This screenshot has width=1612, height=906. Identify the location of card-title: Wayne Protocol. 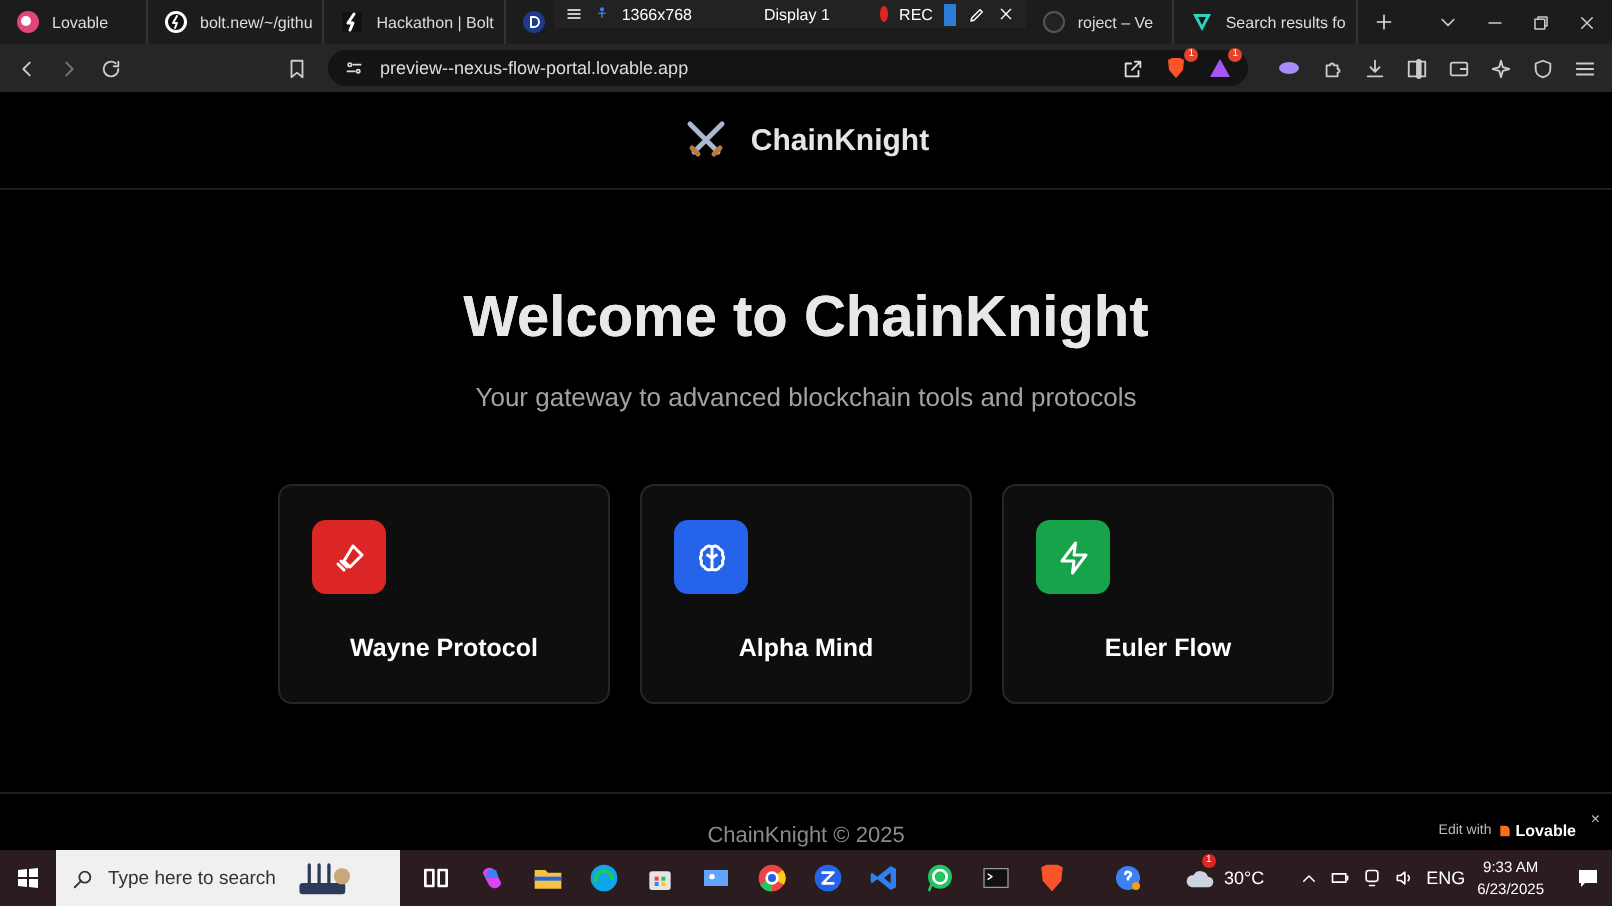
(444, 648).